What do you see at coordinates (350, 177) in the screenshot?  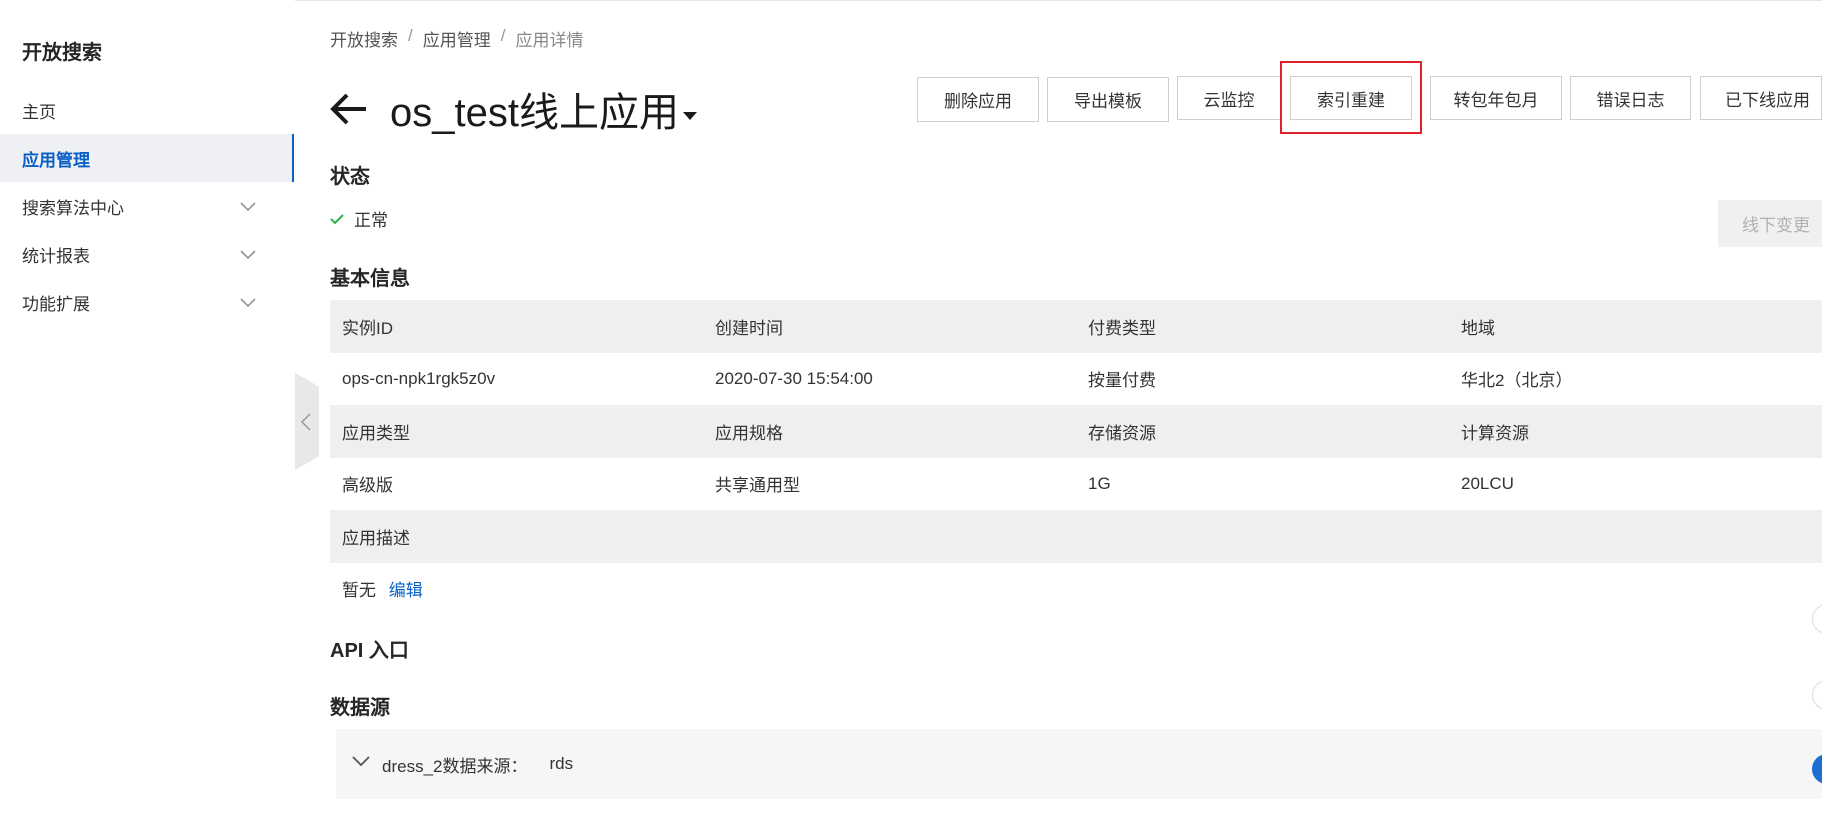 I see `status-section-title: 状态` at bounding box center [350, 177].